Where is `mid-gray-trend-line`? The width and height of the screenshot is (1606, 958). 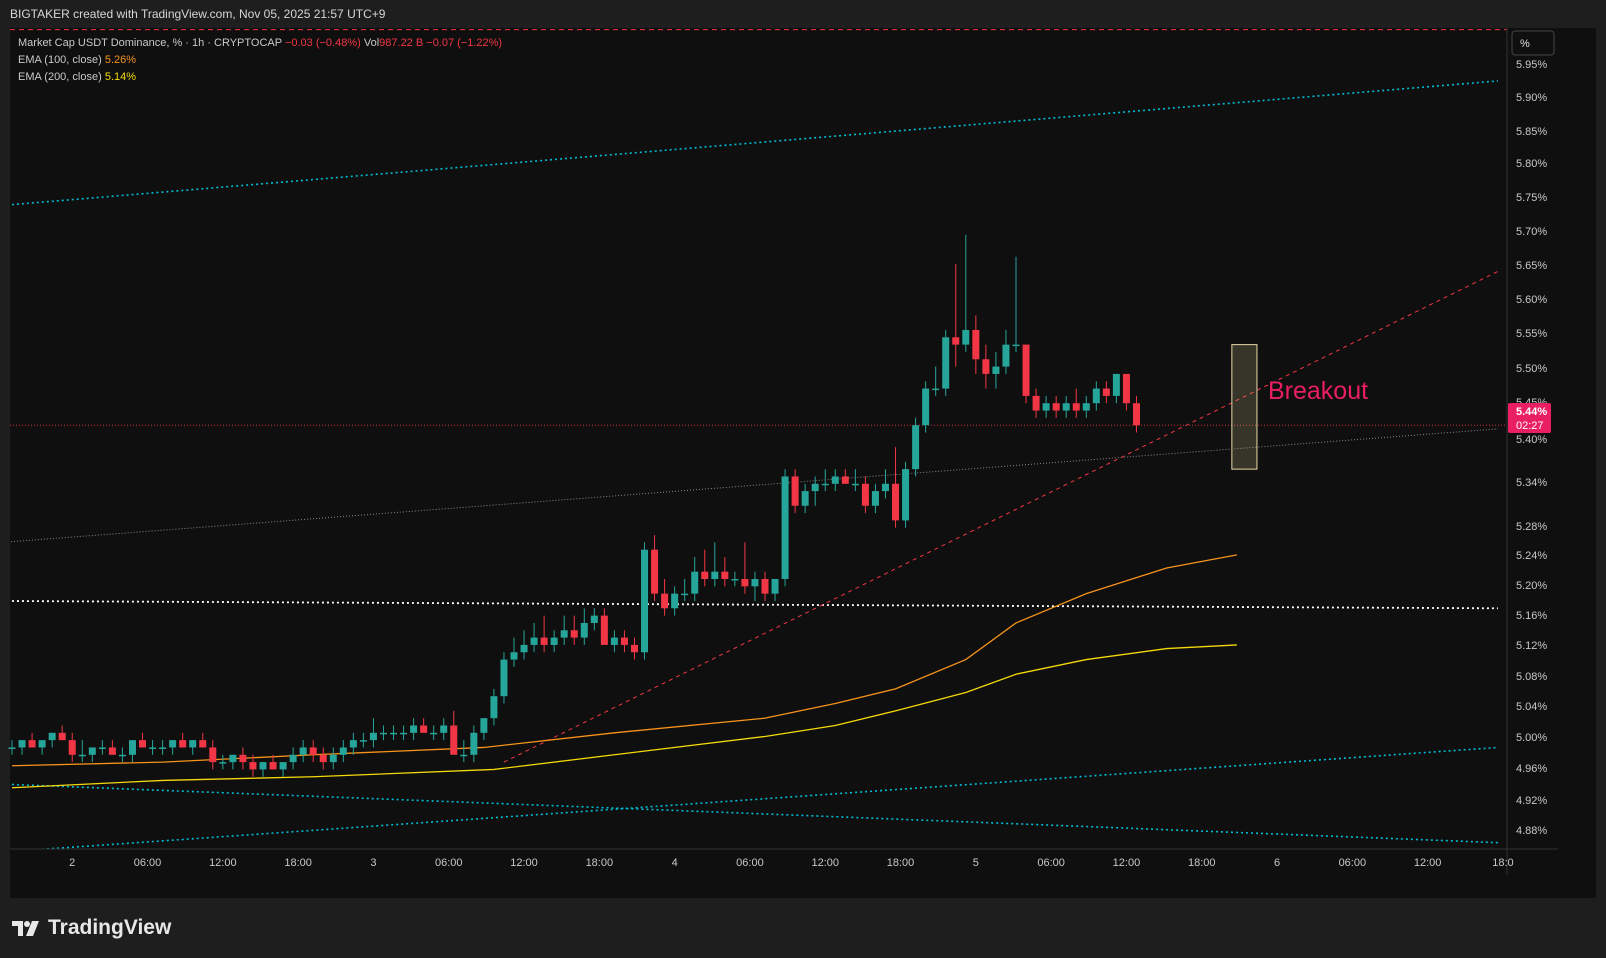 mid-gray-trend-line is located at coordinates (750, 485).